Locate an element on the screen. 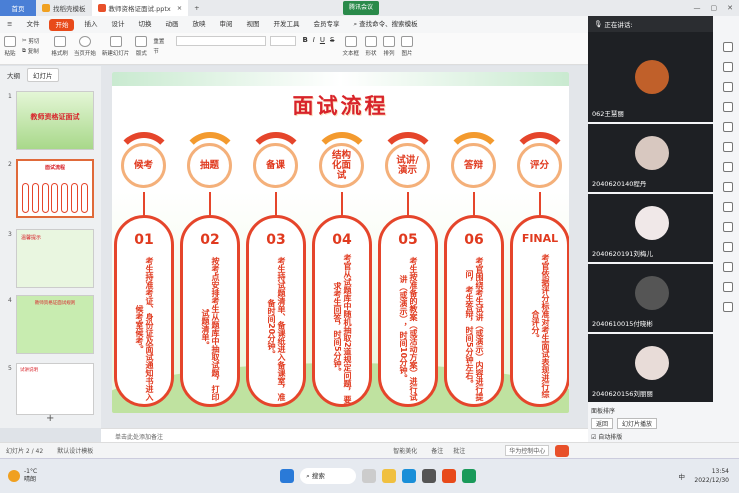  slide-thumbnail-selected: 面试流程 is located at coordinates (55, 188).